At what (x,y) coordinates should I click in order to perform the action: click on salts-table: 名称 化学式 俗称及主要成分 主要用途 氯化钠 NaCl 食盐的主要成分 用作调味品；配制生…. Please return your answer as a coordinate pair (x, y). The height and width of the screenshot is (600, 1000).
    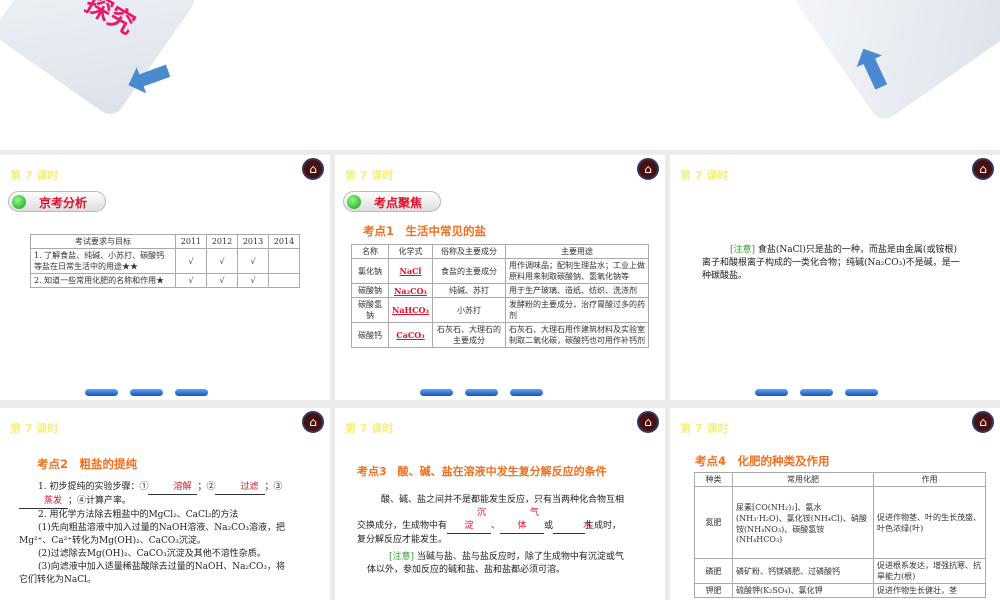
    Looking at the image, I should click on (500, 296).